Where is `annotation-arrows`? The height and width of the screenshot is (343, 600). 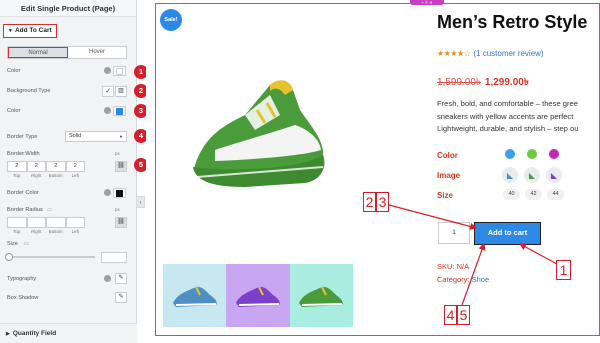 annotation-arrows is located at coordinates (473, 255).